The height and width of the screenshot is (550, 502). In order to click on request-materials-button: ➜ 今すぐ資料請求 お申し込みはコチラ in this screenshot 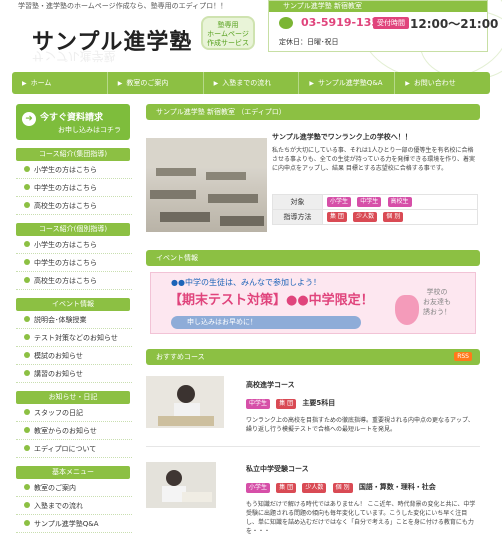, I will do `click(73, 122)`.